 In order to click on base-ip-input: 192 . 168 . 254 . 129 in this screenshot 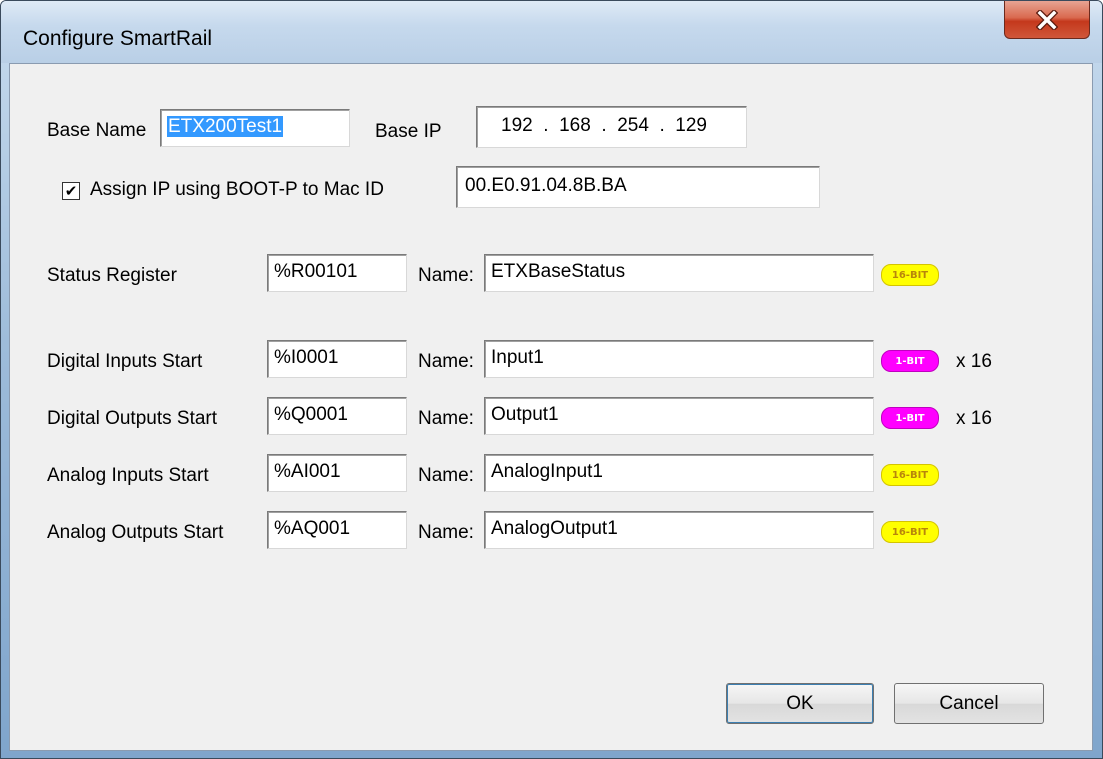, I will do `click(611, 127)`.